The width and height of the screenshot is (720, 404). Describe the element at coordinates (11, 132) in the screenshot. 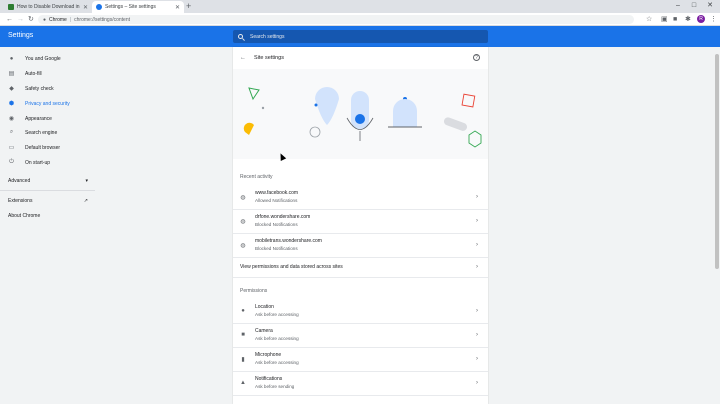

I see `search-icon: ⌕` at that location.